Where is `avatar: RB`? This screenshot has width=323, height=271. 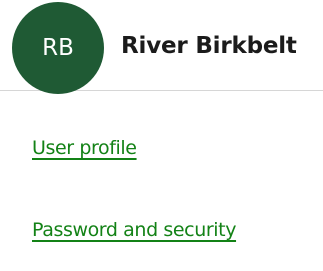
avatar: RB is located at coordinates (58, 48).